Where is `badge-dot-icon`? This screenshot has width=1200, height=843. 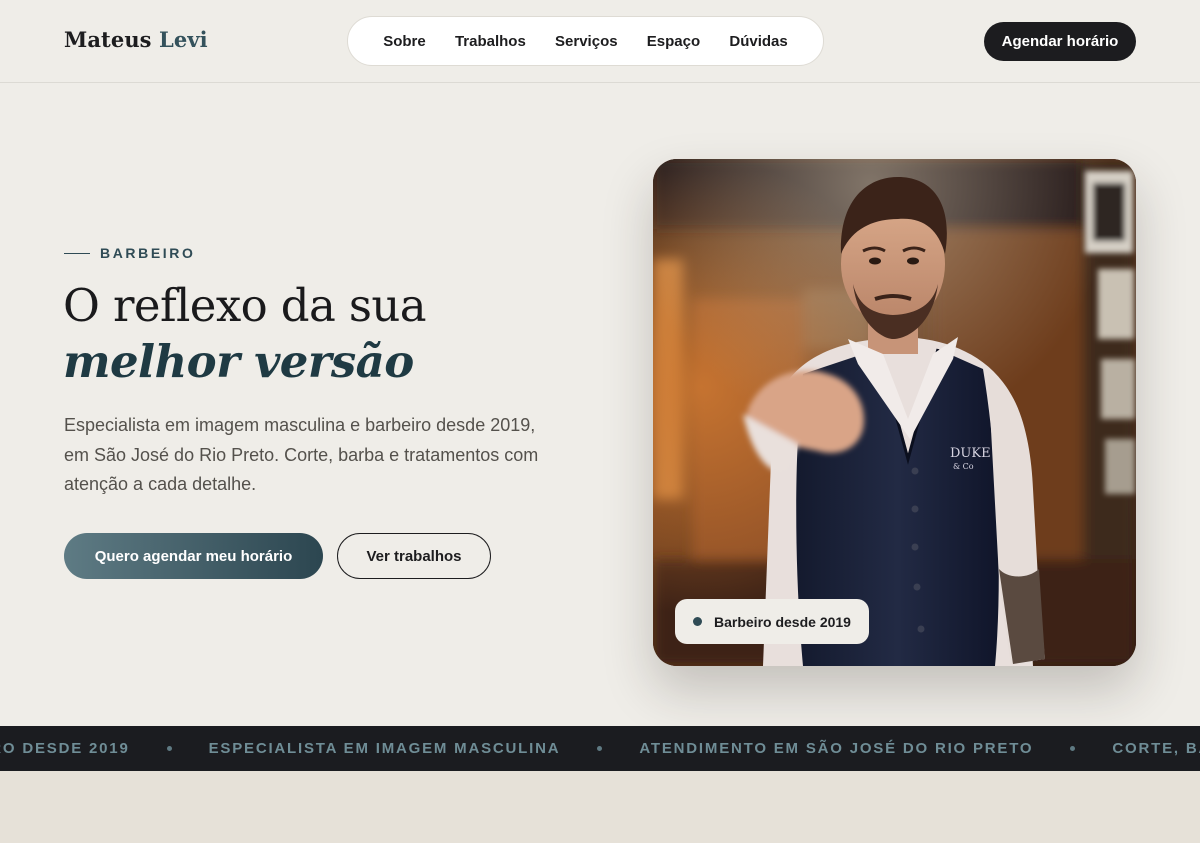 badge-dot-icon is located at coordinates (697, 621).